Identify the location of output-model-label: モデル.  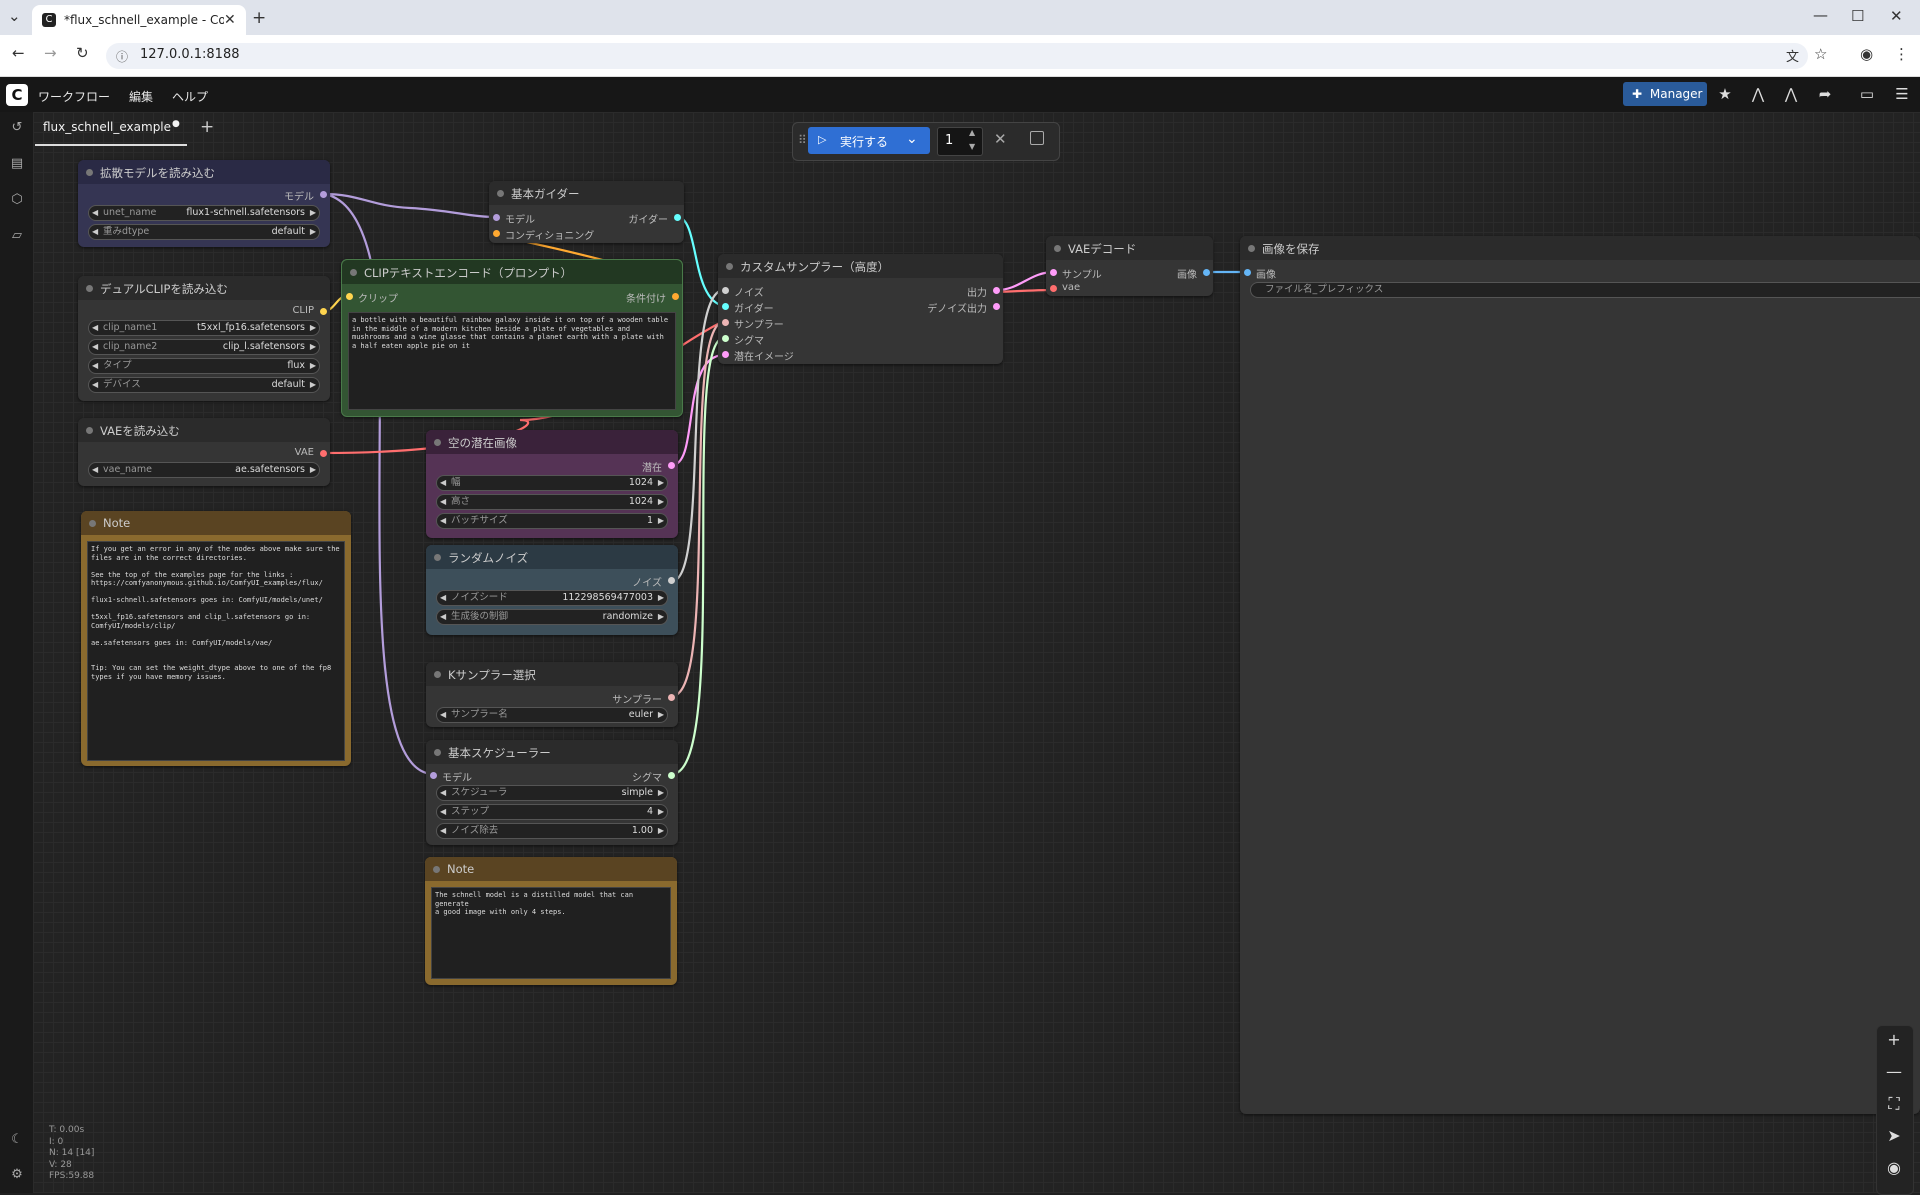
(299, 197).